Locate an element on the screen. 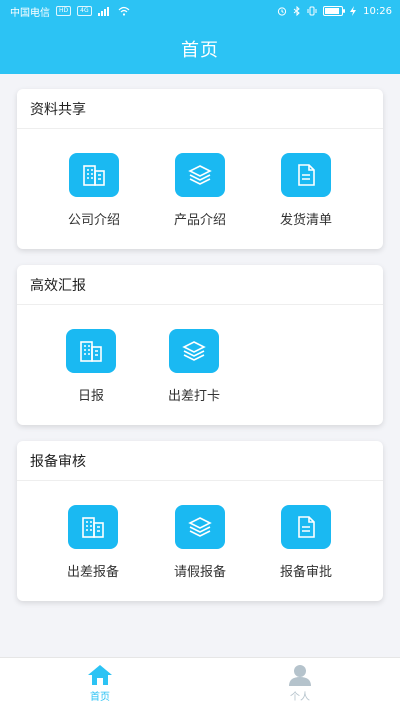 The image size is (400, 711). signal-icon is located at coordinates (103, 11).